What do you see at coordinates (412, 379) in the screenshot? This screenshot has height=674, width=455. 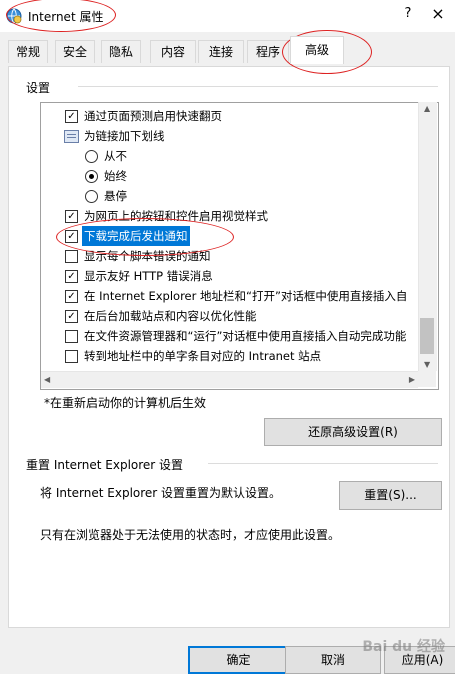 I see `scroll-right-arrow-icon: ▶` at bounding box center [412, 379].